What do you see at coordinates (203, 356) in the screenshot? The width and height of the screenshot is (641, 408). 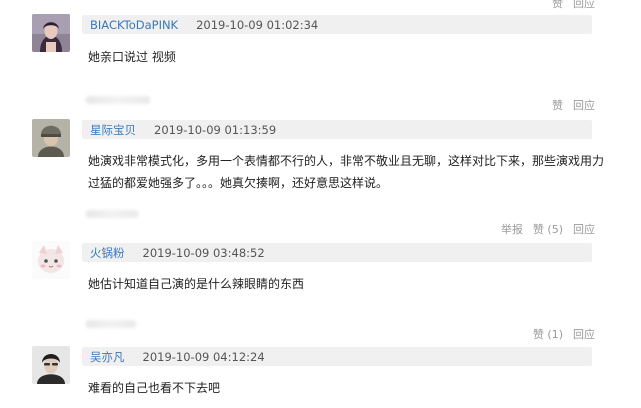 I see `comment-time: 2019-10-09 04:12:24` at bounding box center [203, 356].